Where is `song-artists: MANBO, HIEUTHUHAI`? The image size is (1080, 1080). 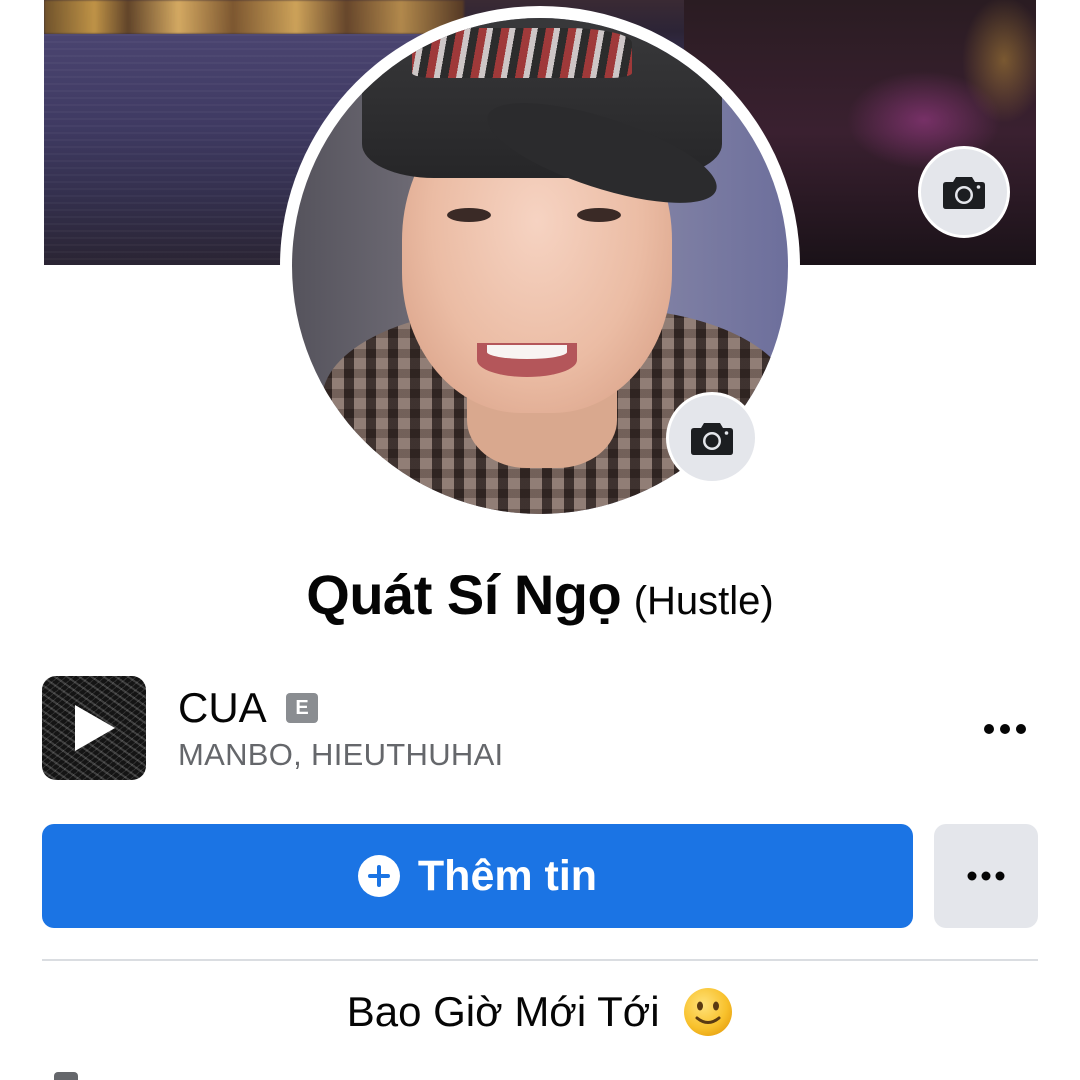
song-artists: MANBO, HIEUTHUHAI is located at coordinates (341, 754).